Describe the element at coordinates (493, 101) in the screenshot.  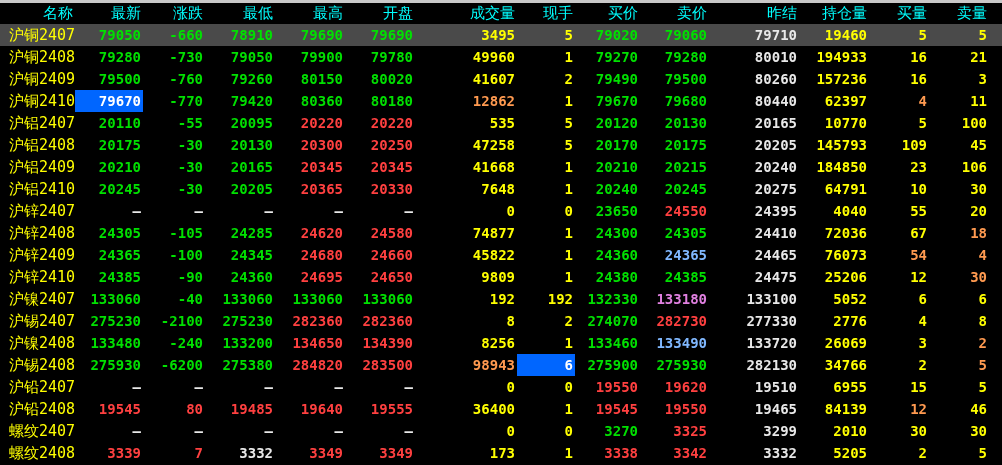
I see `table-cell: 12862` at that location.